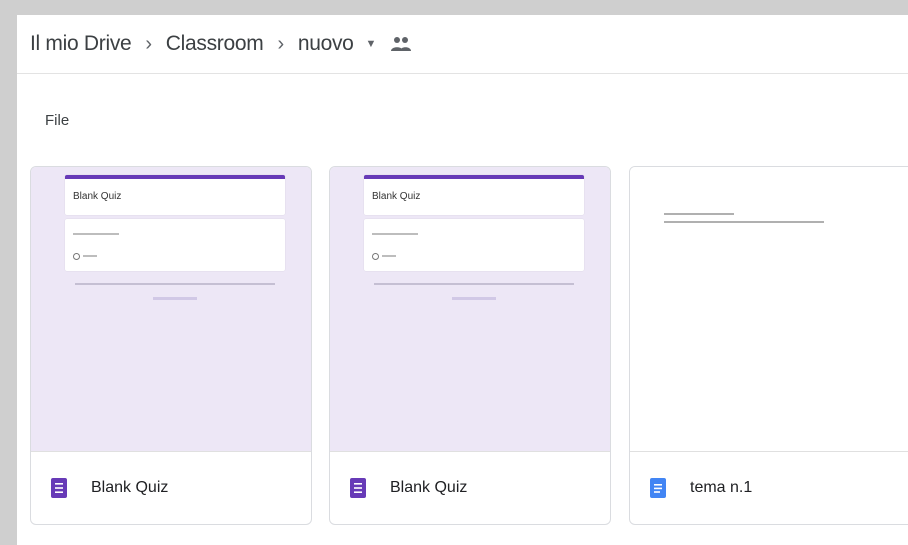  I want to click on caret-down-icon: ▼, so click(371, 44).